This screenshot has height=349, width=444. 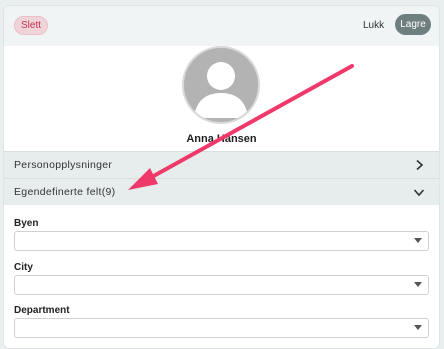 What do you see at coordinates (26, 223) in the screenshot?
I see `field-label-byen: Byen` at bounding box center [26, 223].